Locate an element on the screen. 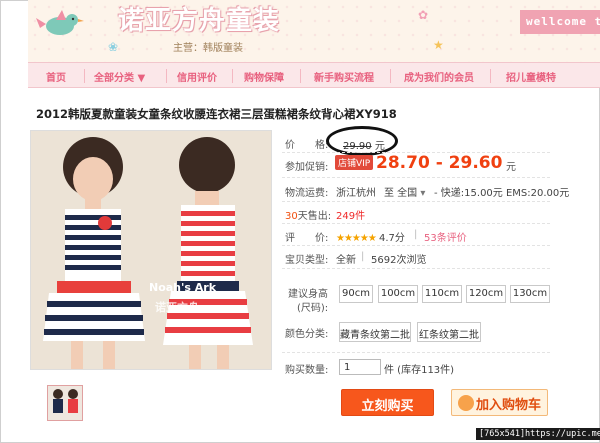  nav-membership: 成为我们的会员 is located at coordinates (439, 76).